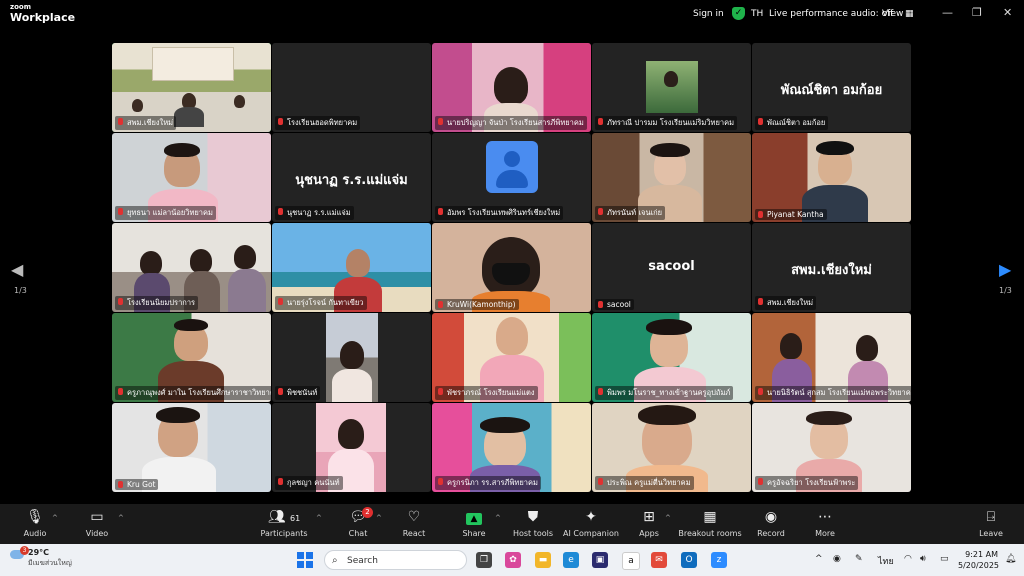 The height and width of the screenshot is (576, 1024). What do you see at coordinates (1005, 269) in the screenshot?
I see `next-page-icon: ▶` at bounding box center [1005, 269].